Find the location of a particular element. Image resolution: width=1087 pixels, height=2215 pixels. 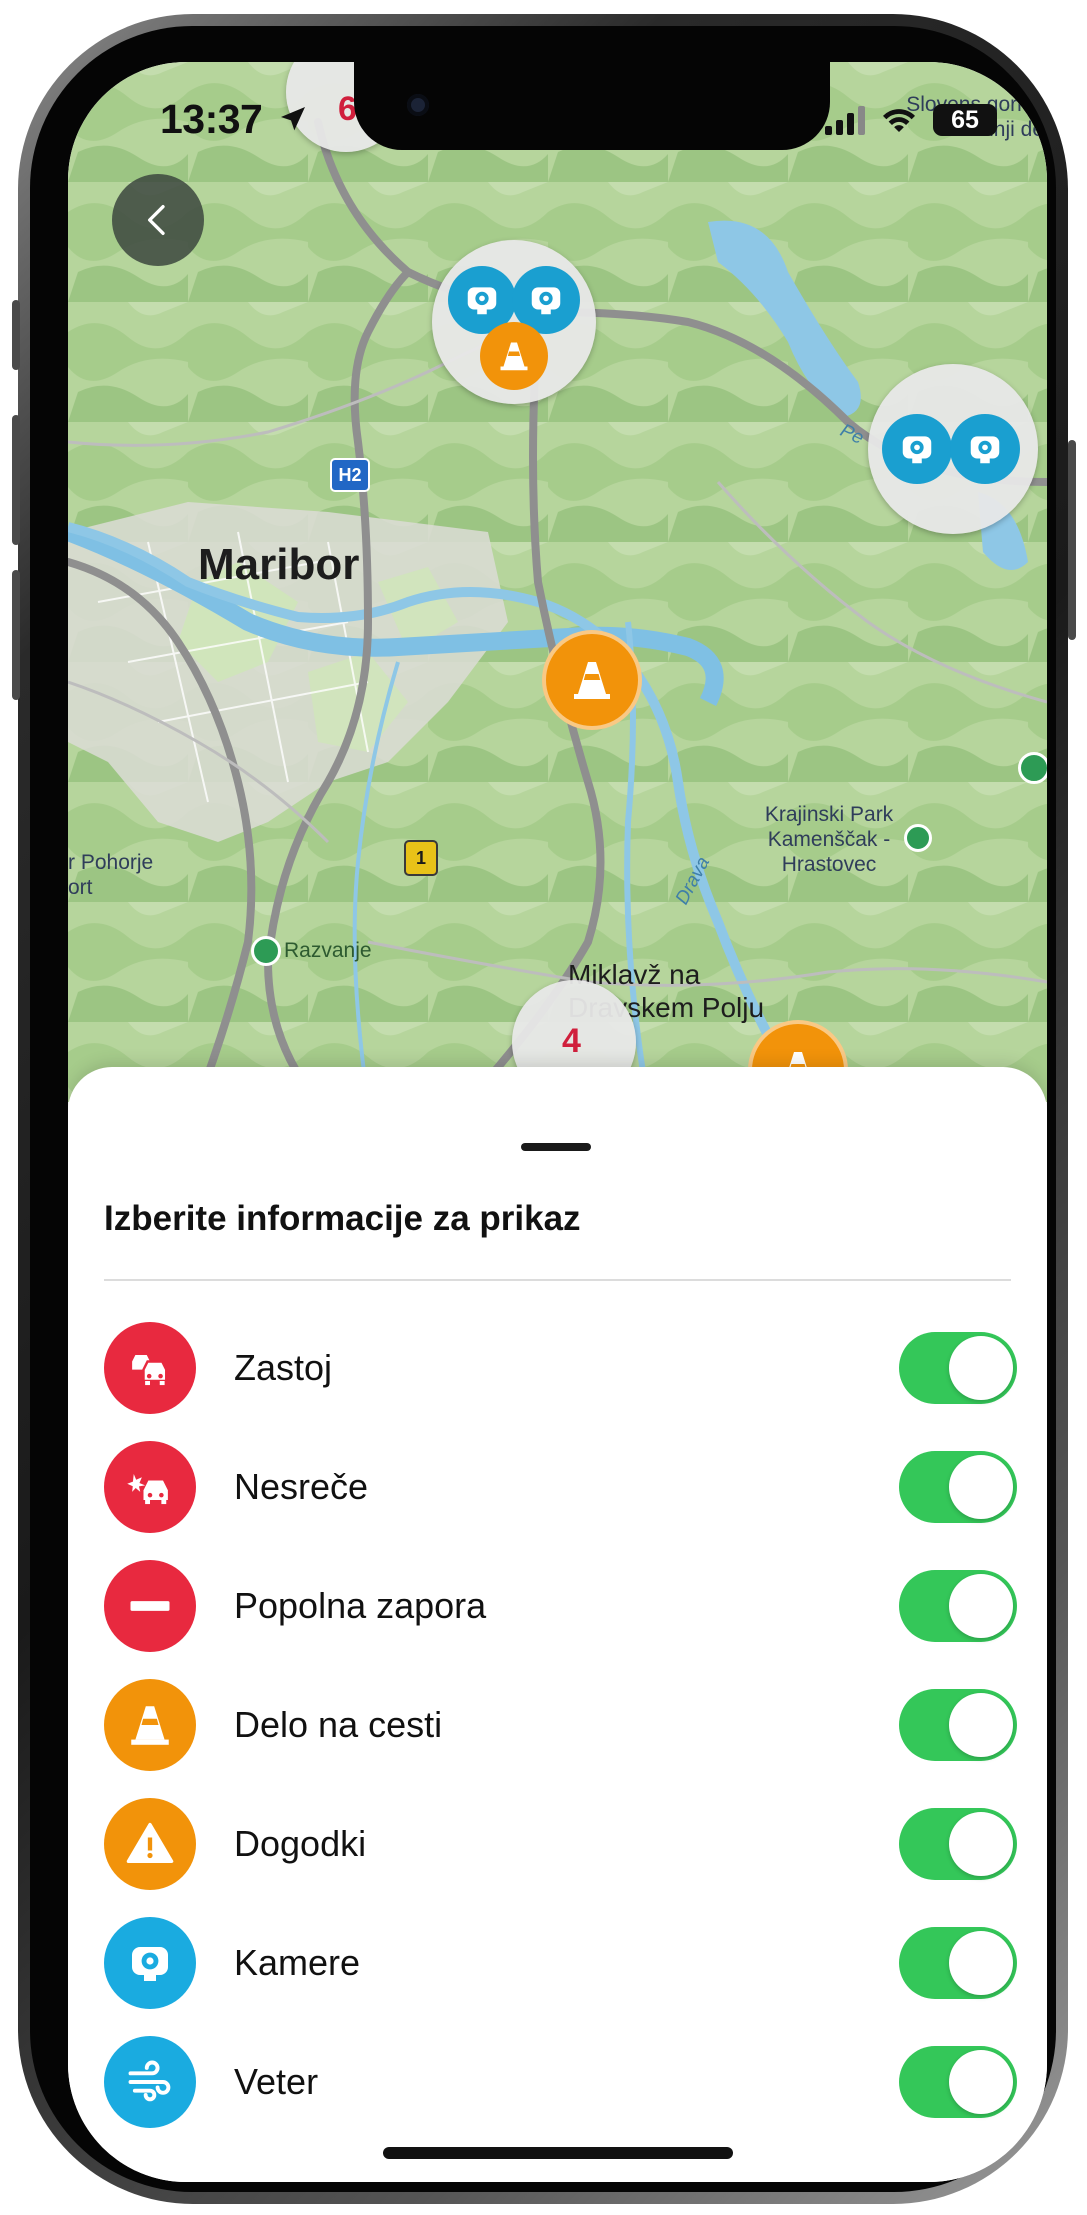

layer-label: Veter is located at coordinates (276, 2081).